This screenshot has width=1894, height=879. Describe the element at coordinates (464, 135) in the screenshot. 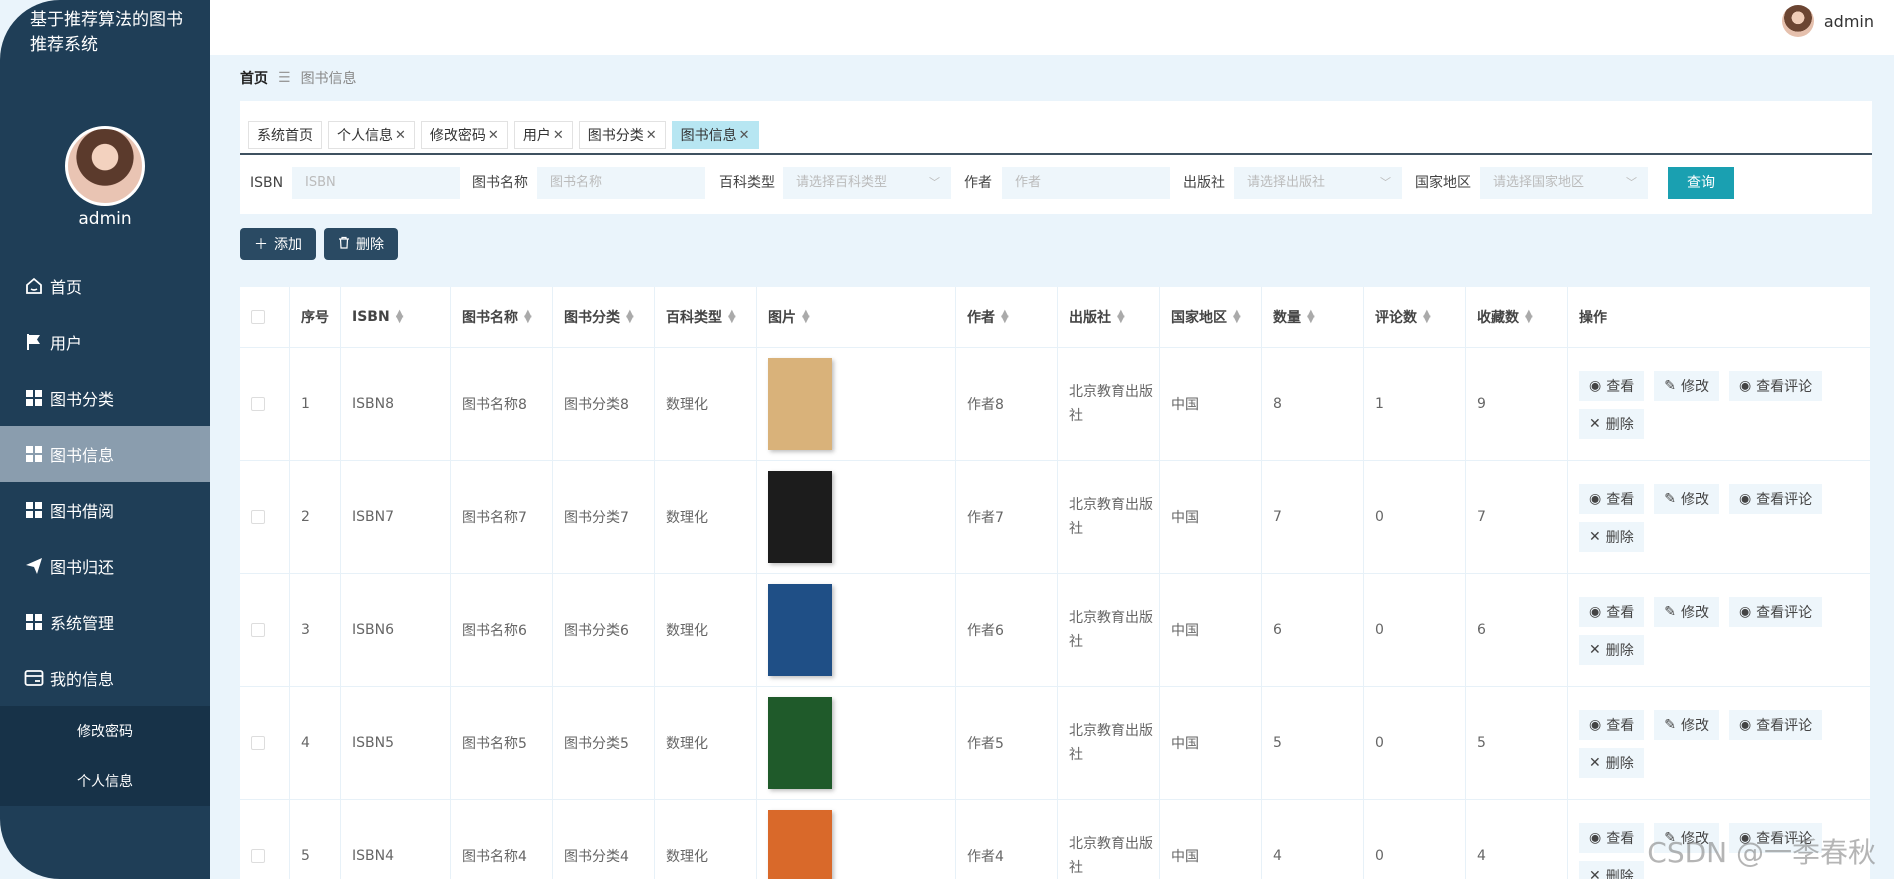

I see `tab-change-password: 修改密码 ✕` at that location.